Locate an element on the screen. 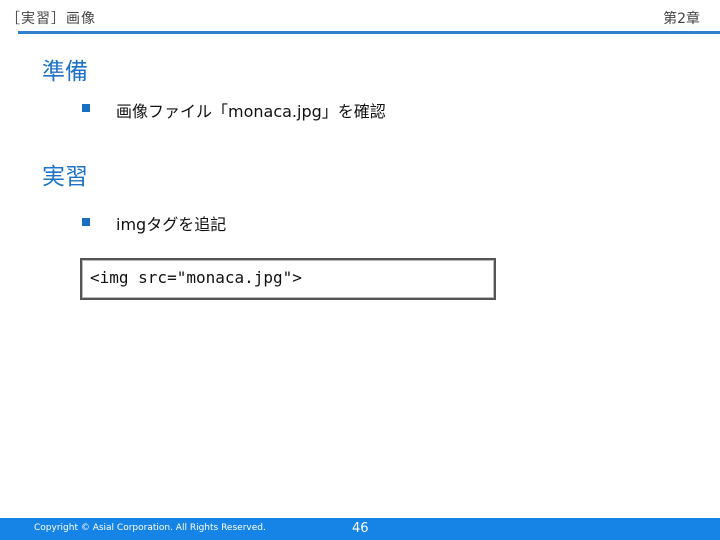 The width and height of the screenshot is (720, 540). page-number: 46 is located at coordinates (360, 528).